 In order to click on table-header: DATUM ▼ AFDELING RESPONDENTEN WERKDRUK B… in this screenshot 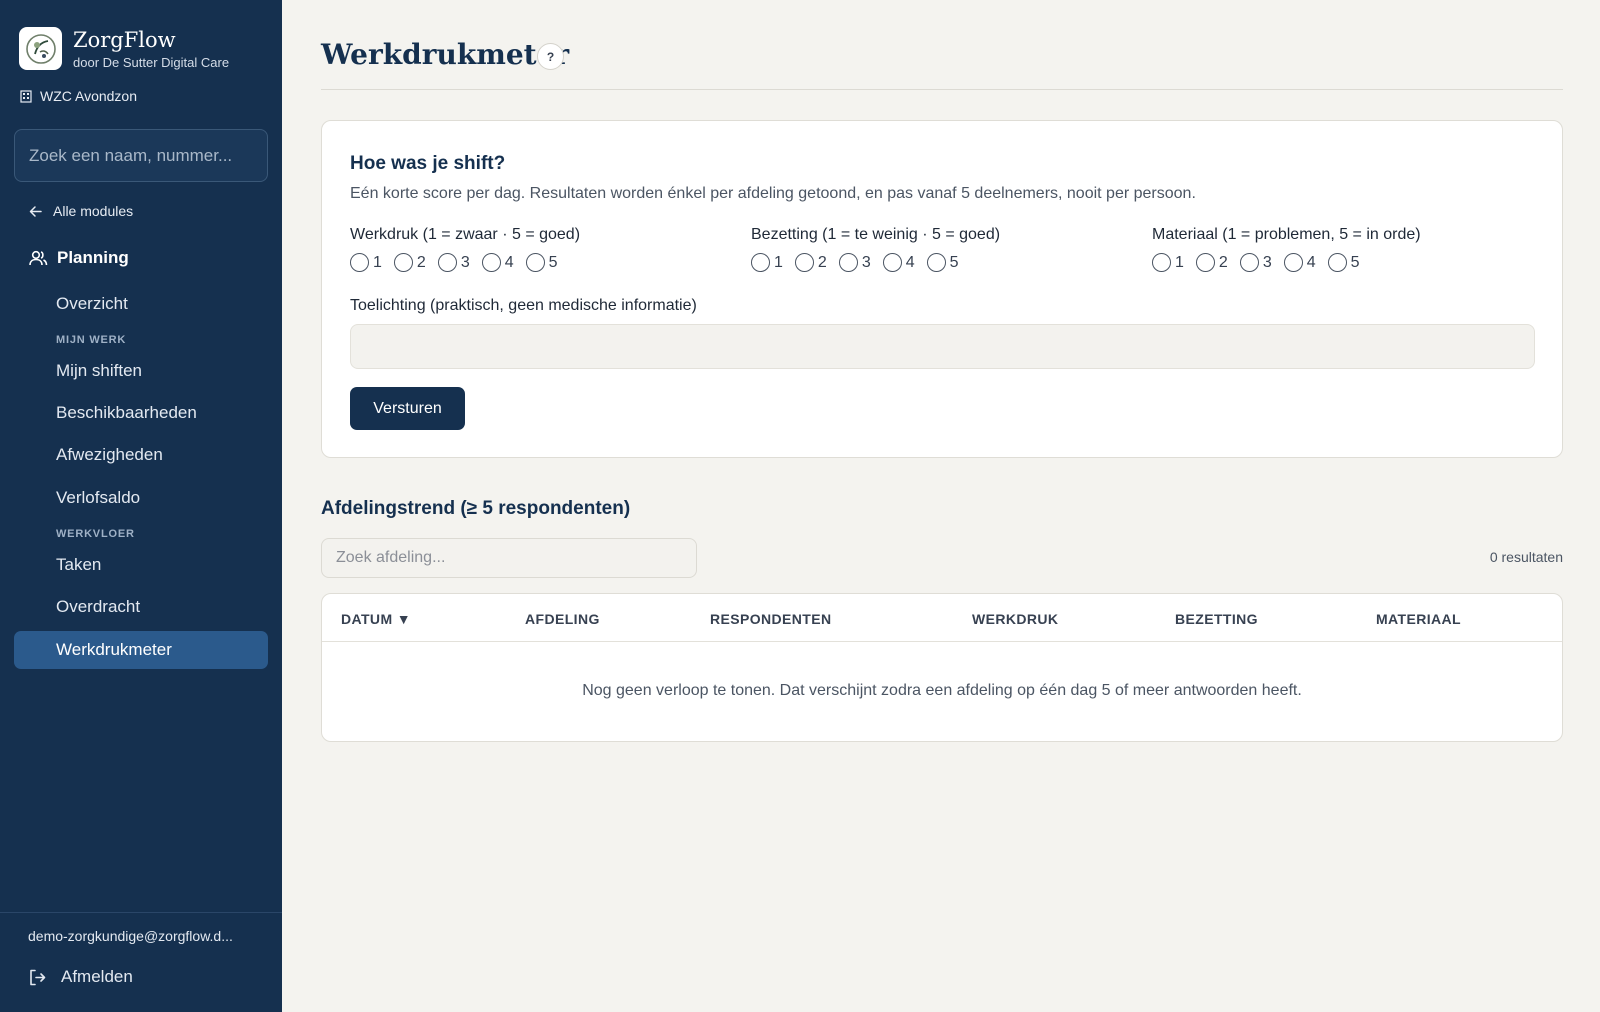, I will do `click(942, 618)`.